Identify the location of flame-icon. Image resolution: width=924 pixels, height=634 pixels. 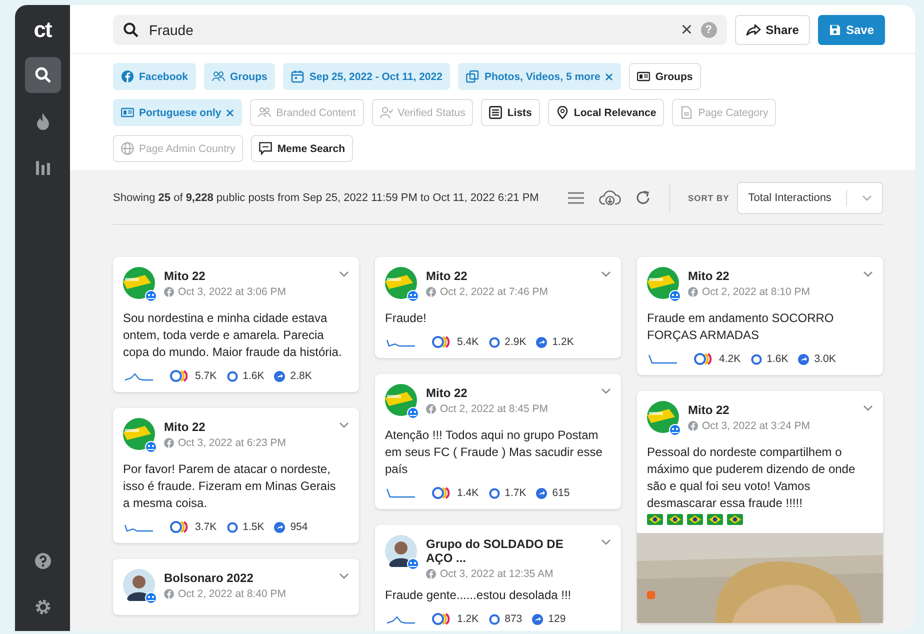
(42, 121).